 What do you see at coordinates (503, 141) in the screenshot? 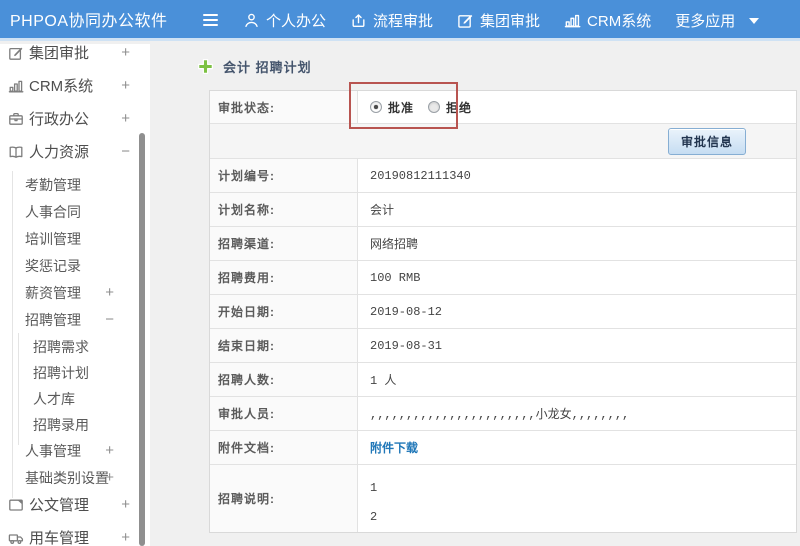
I see `form-row-button: 审批信息` at bounding box center [503, 141].